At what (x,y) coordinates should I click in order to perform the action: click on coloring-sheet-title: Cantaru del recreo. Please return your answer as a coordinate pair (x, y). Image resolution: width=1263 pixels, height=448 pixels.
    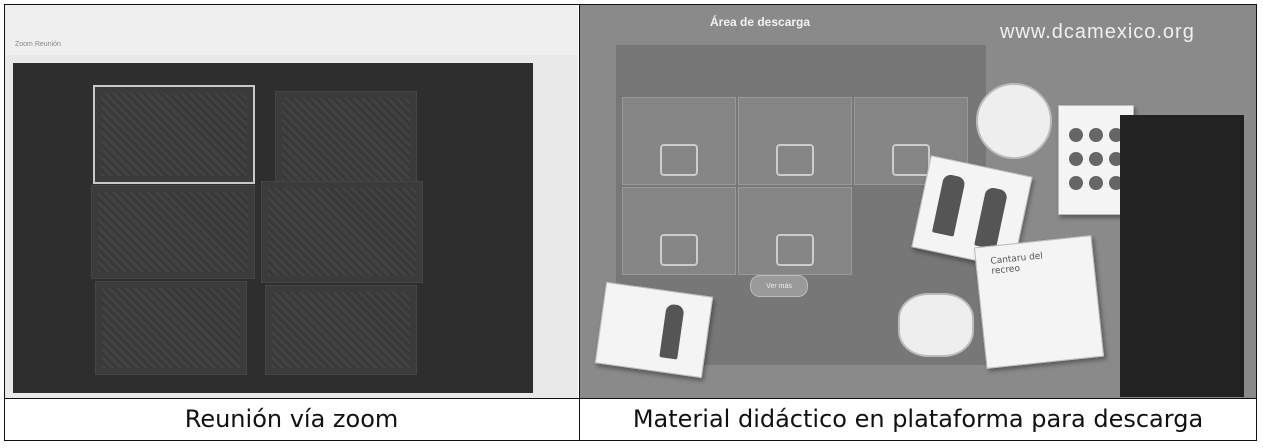
    Looking at the image, I should click on (1017, 264).